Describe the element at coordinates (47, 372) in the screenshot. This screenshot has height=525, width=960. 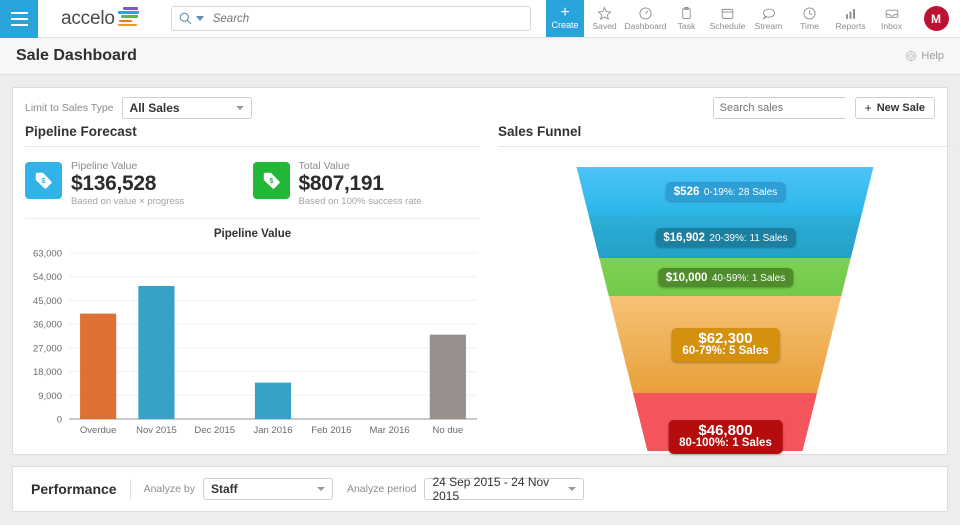
I see `svg-text: 18,000` at that location.